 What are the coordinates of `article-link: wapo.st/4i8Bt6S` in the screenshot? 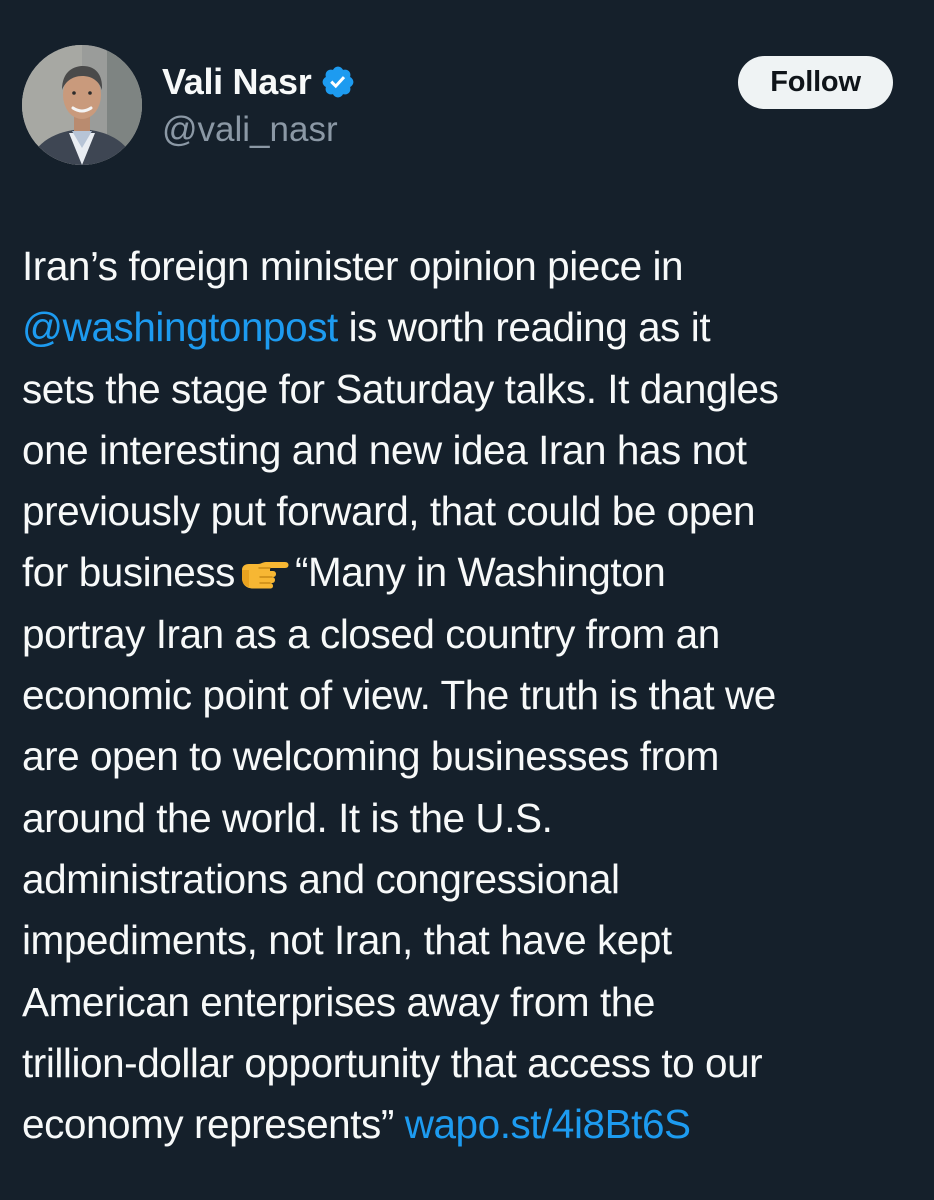 It's located at (548, 1124).